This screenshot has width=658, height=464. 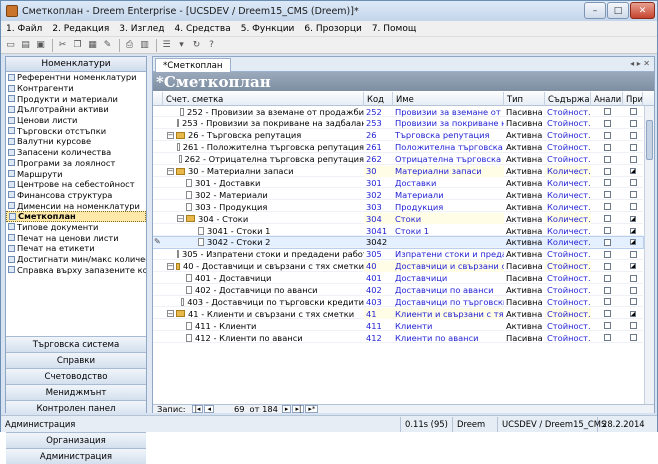 What do you see at coordinates (129, 45) in the screenshot?
I see `print-icon: ⎙` at bounding box center [129, 45].